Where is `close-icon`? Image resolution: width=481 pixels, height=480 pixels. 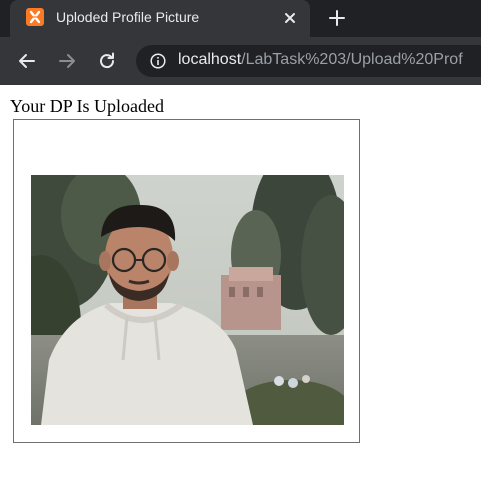
close-icon is located at coordinates (290, 18).